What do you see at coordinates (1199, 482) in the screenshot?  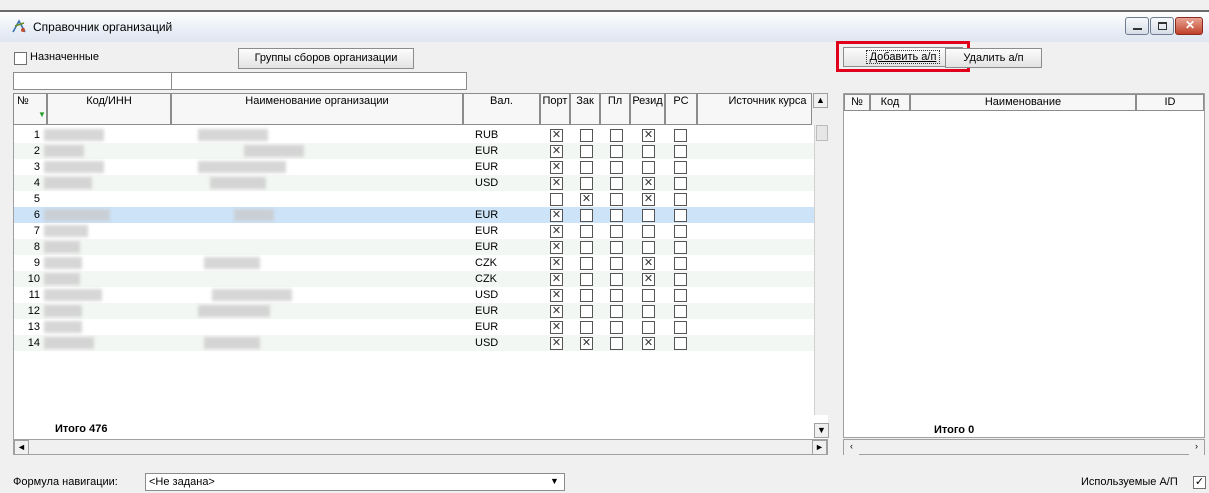 I see `used-ap-checkbox: ✓` at bounding box center [1199, 482].